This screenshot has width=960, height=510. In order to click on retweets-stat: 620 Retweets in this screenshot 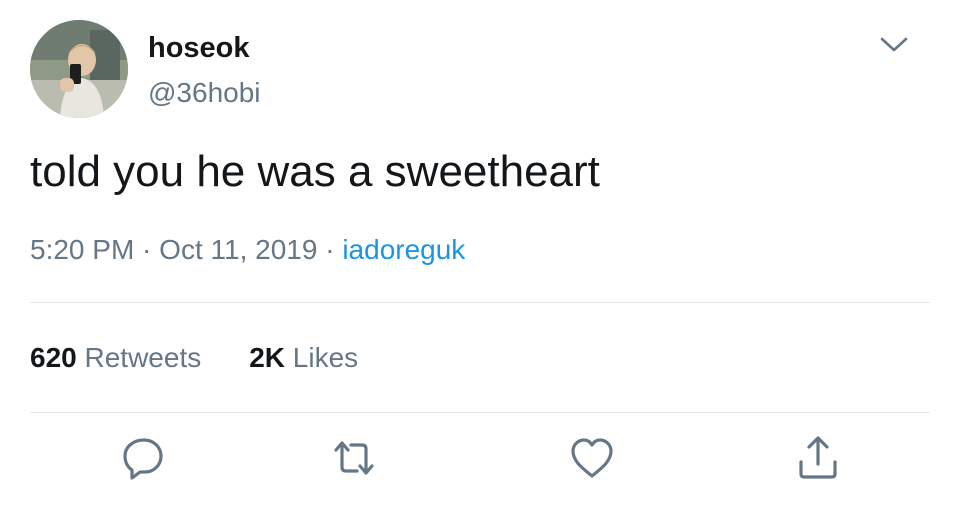, I will do `click(115, 358)`.